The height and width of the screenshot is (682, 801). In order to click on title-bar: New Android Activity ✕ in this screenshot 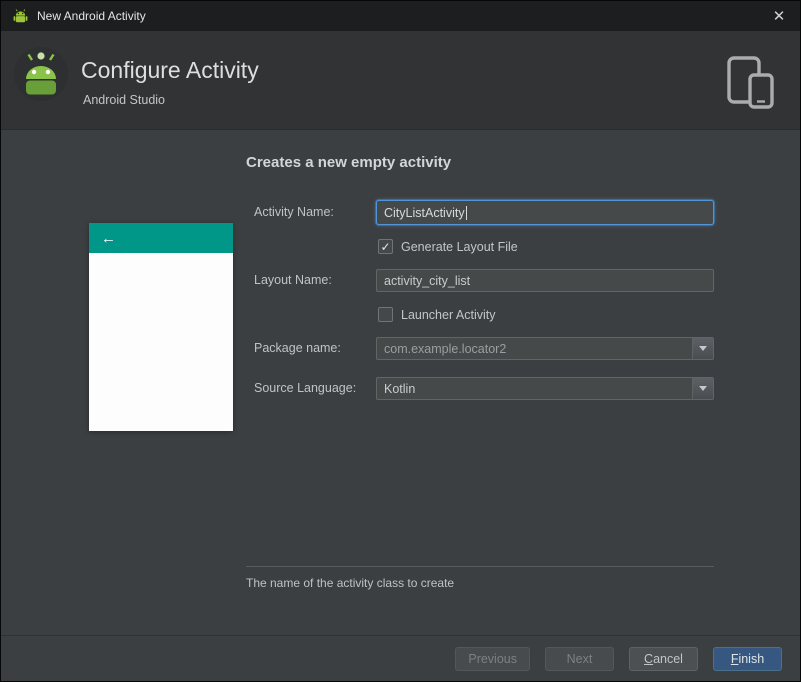, I will do `click(400, 16)`.